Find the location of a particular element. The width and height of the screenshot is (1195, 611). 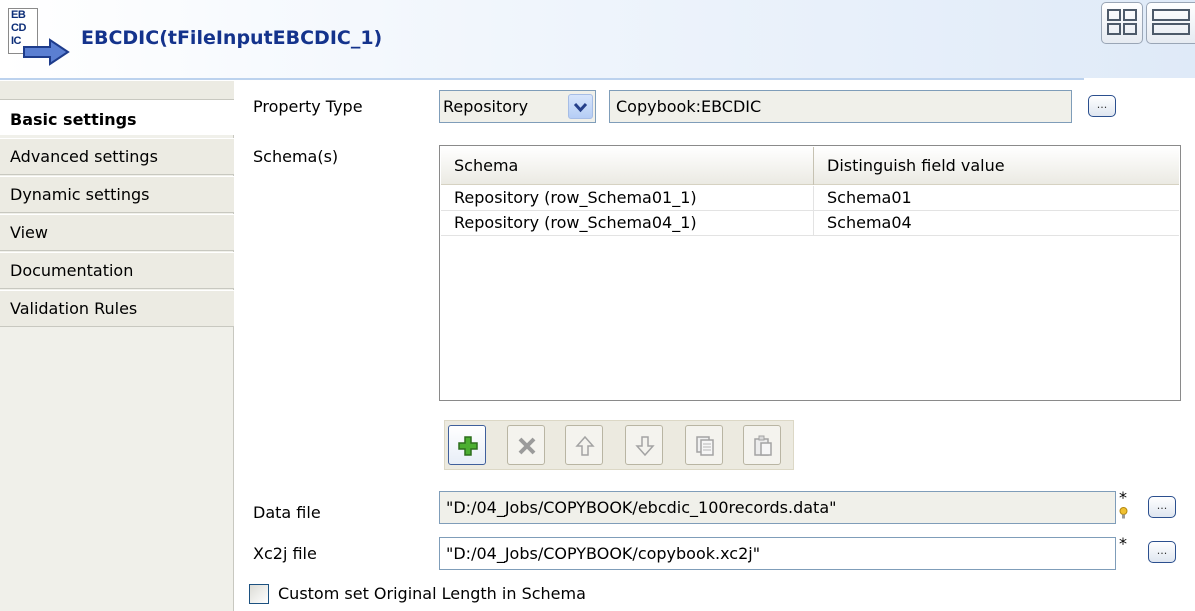

custom-length-checkbox is located at coordinates (259, 594).